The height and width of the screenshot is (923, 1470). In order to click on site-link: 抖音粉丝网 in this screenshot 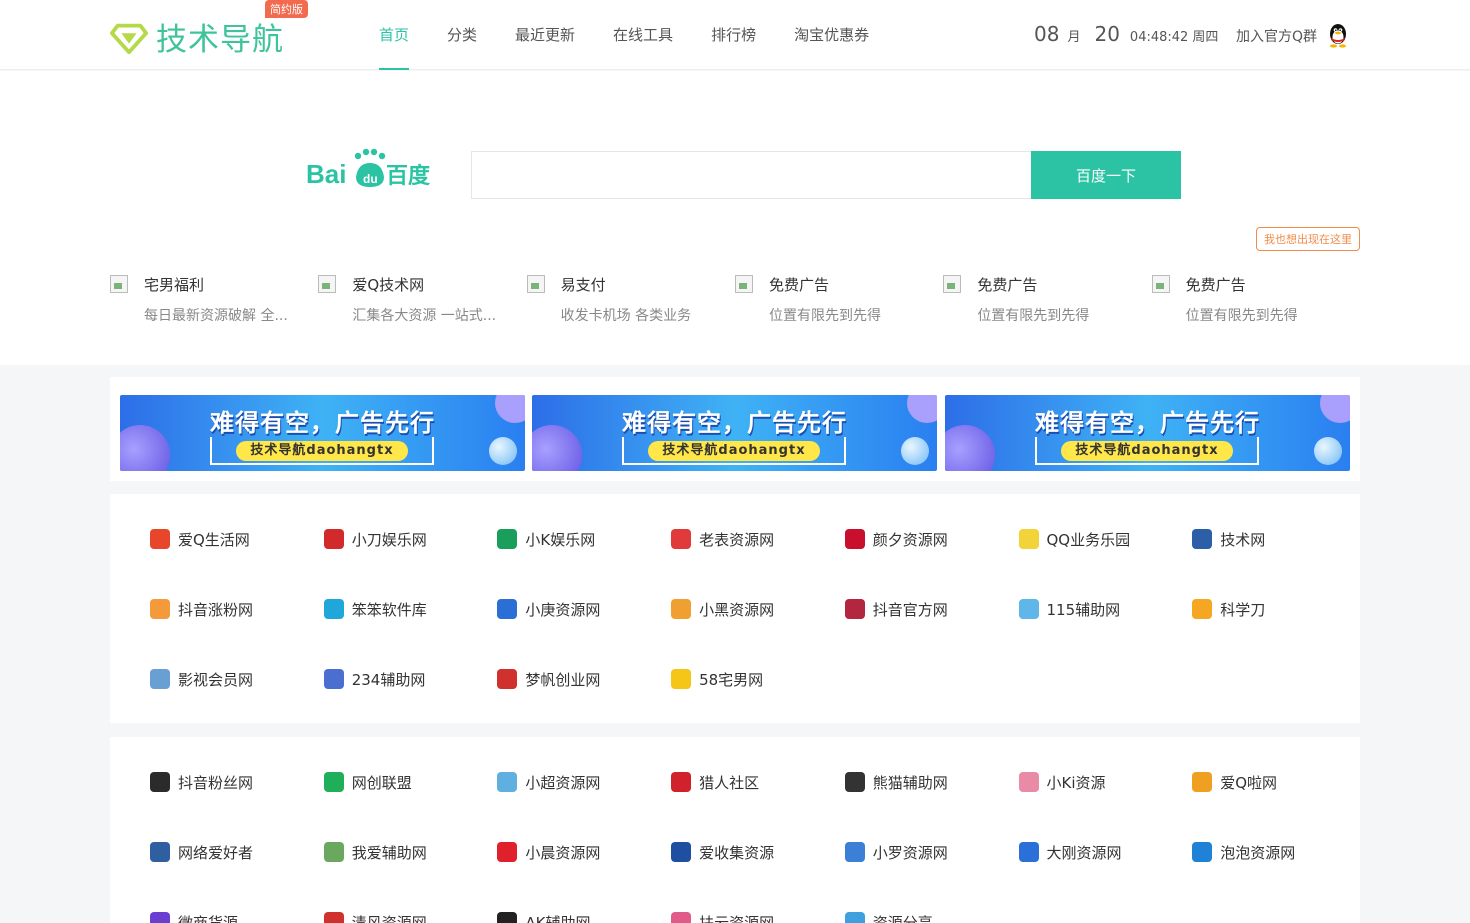, I will do `click(201, 782)`.